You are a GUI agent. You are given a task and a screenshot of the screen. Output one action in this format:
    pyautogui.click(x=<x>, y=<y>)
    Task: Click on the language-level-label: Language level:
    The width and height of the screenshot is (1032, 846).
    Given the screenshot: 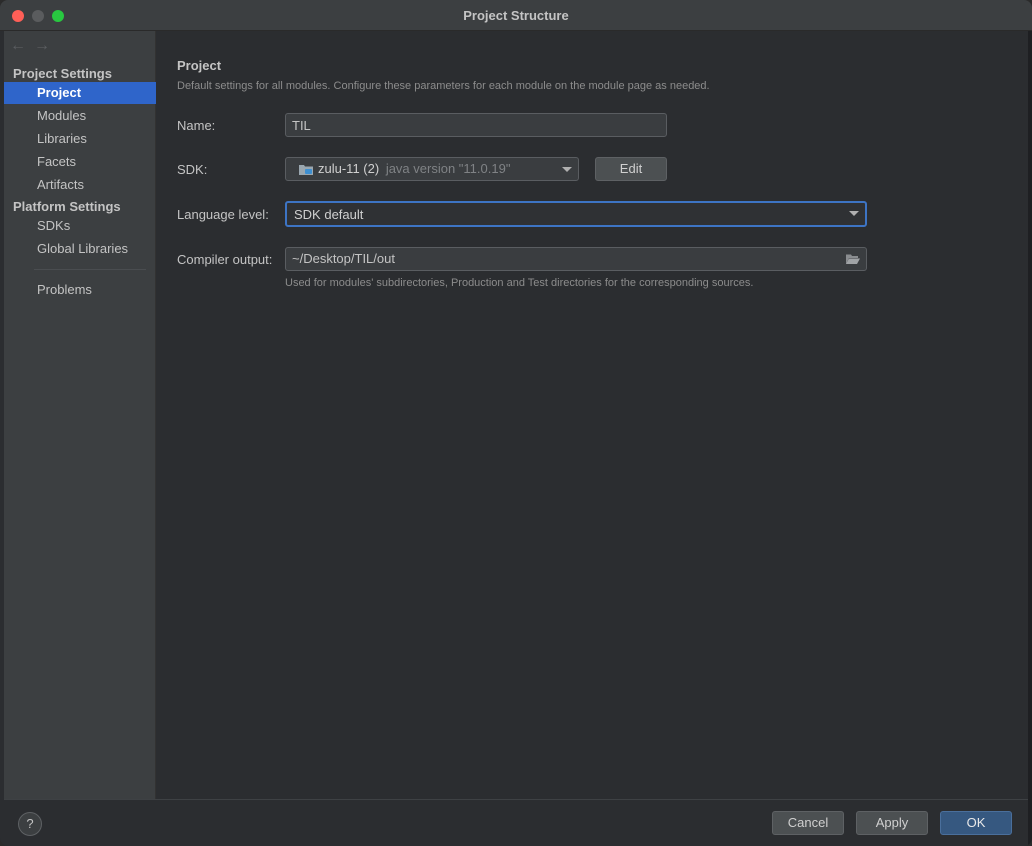 What is the action you would take?
    pyautogui.click(x=223, y=214)
    